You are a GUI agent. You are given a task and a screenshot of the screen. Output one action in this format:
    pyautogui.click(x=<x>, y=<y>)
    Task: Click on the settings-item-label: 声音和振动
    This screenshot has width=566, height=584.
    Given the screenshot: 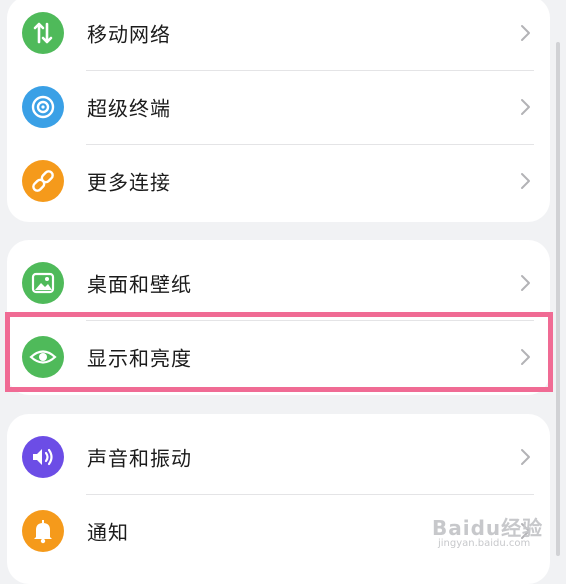 What is the action you would take?
    pyautogui.click(x=139, y=458)
    